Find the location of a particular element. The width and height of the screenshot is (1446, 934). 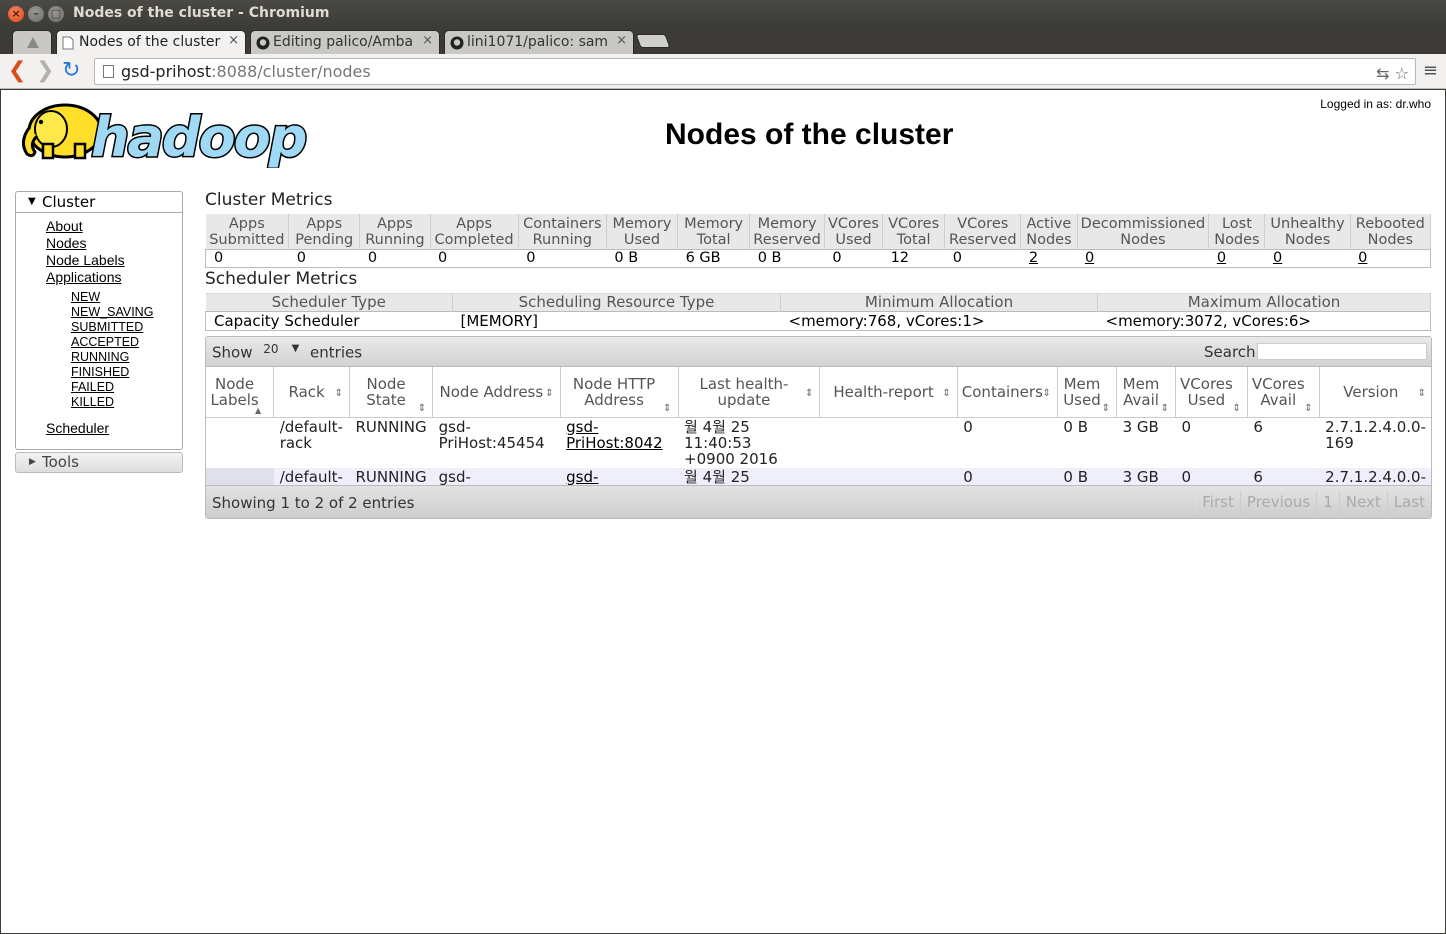

page-icon is located at coordinates (68, 43).